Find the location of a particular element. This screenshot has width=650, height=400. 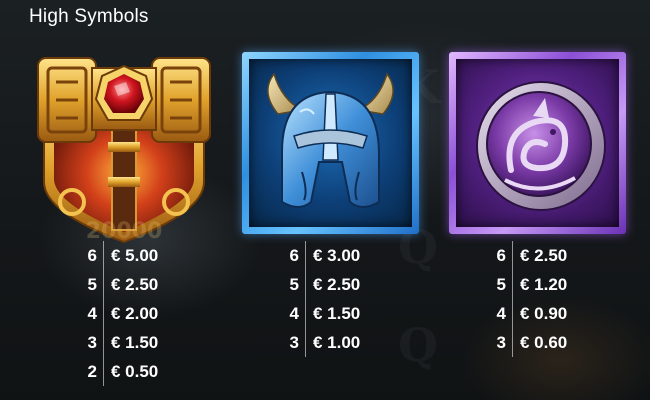

payout-value: € 2.00 is located at coordinates (135, 313).